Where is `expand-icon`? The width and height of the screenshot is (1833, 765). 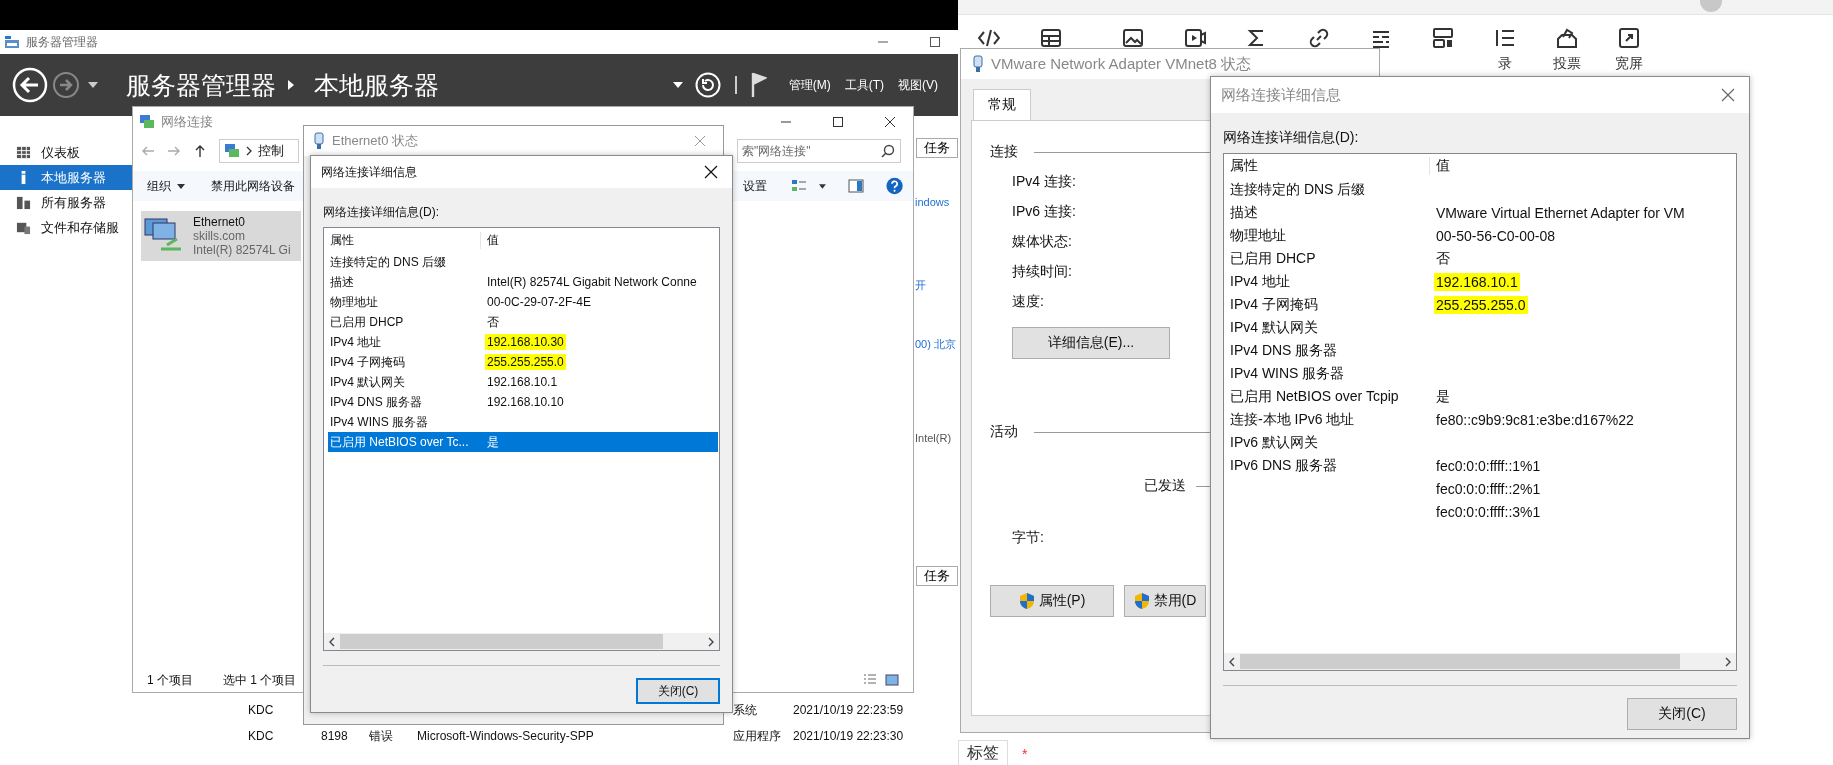
expand-icon is located at coordinates (1629, 38).